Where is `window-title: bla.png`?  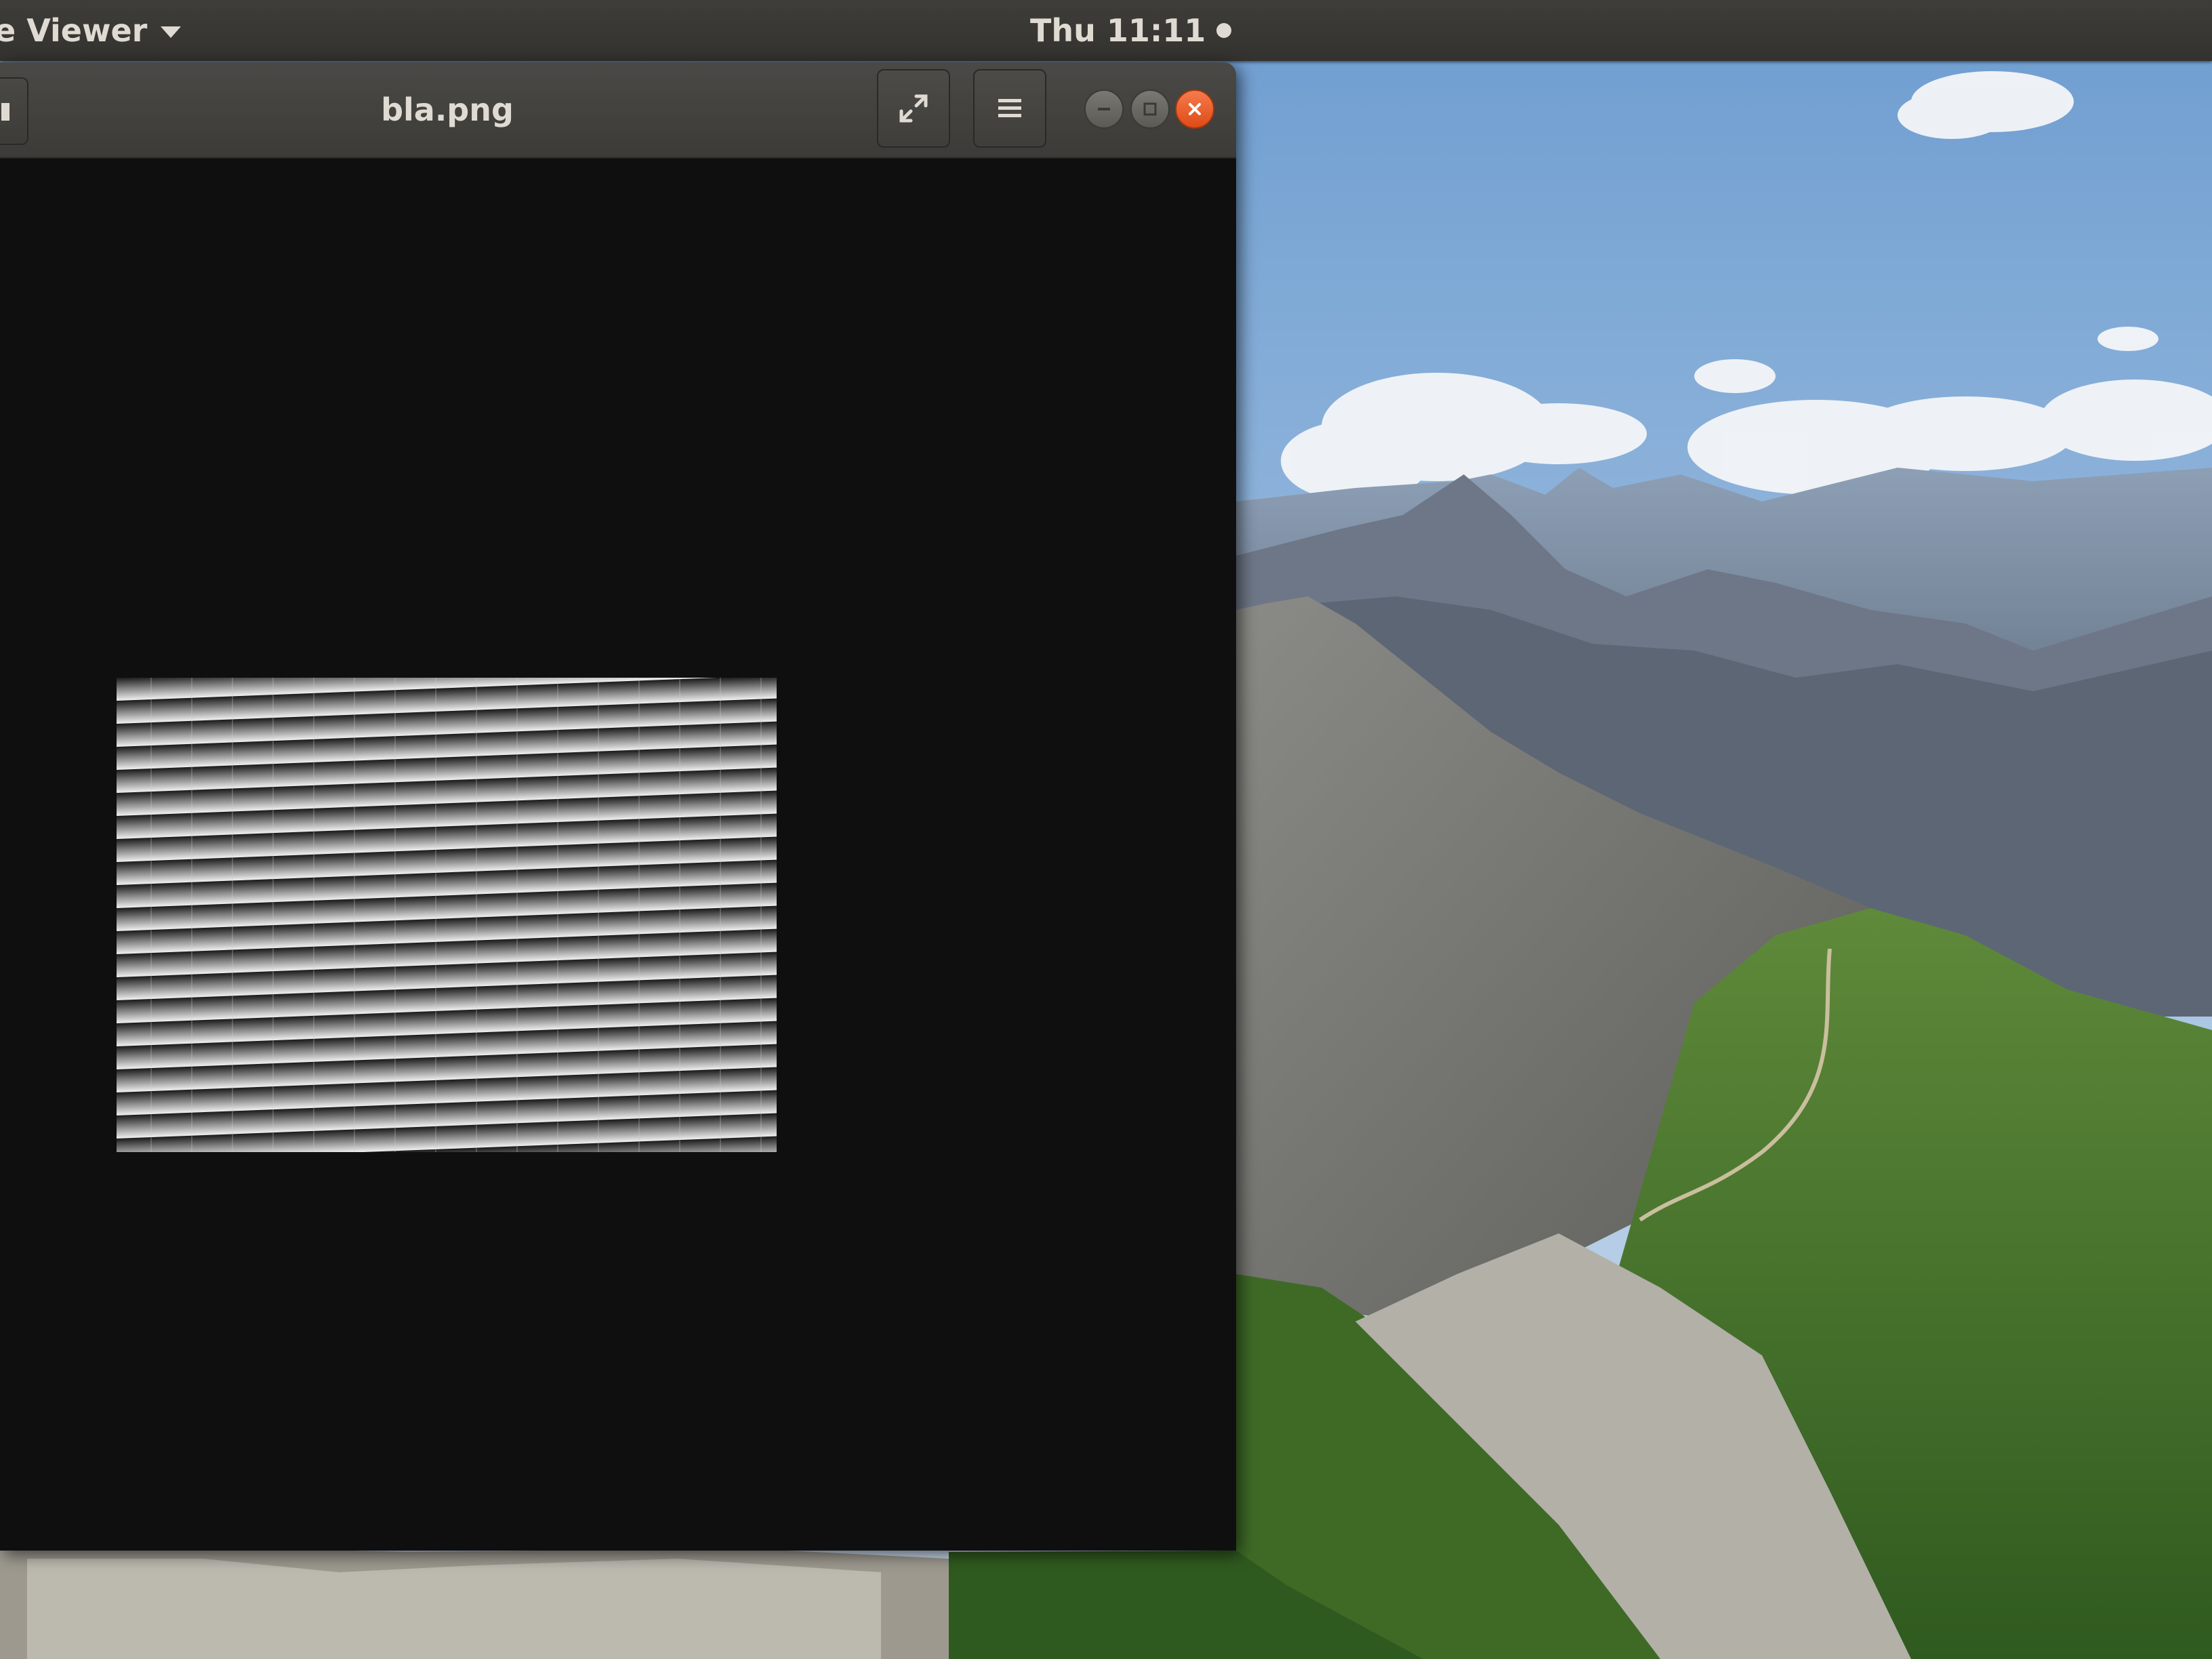 window-title: bla.png is located at coordinates (447, 110).